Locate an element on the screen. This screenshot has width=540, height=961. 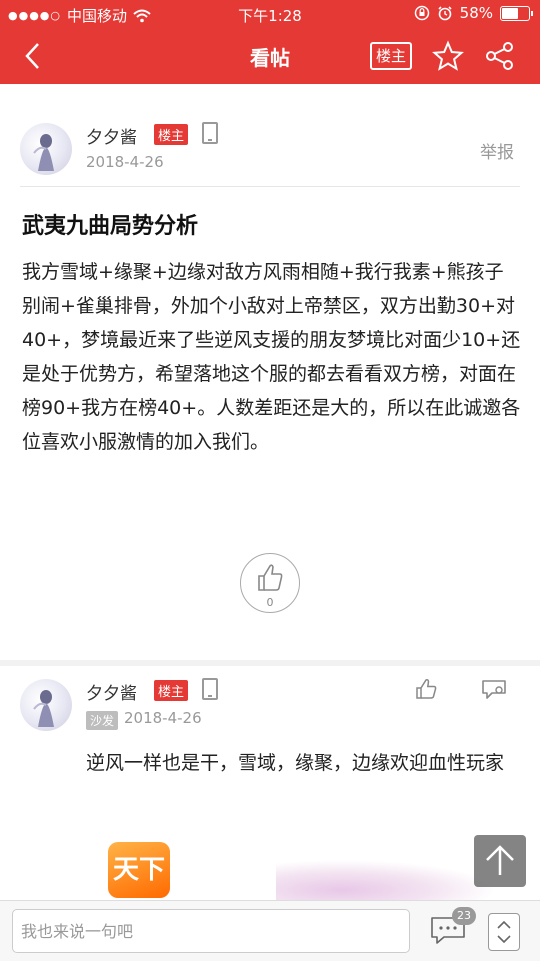
reply-avatar is located at coordinates (46, 705).